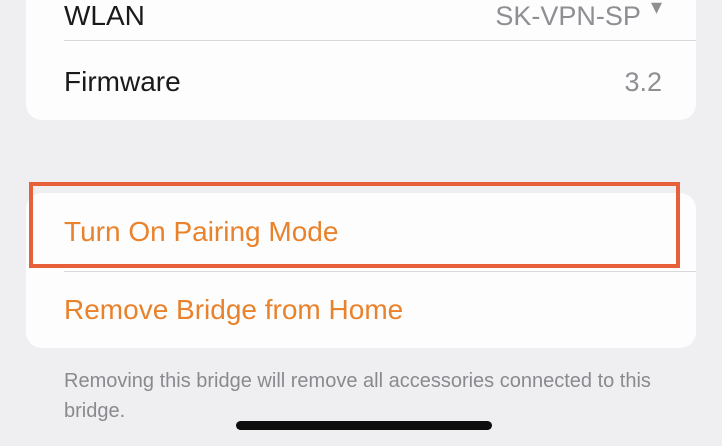  What do you see at coordinates (656, 9) in the screenshot?
I see `chevron-down-icon: ▾` at bounding box center [656, 9].